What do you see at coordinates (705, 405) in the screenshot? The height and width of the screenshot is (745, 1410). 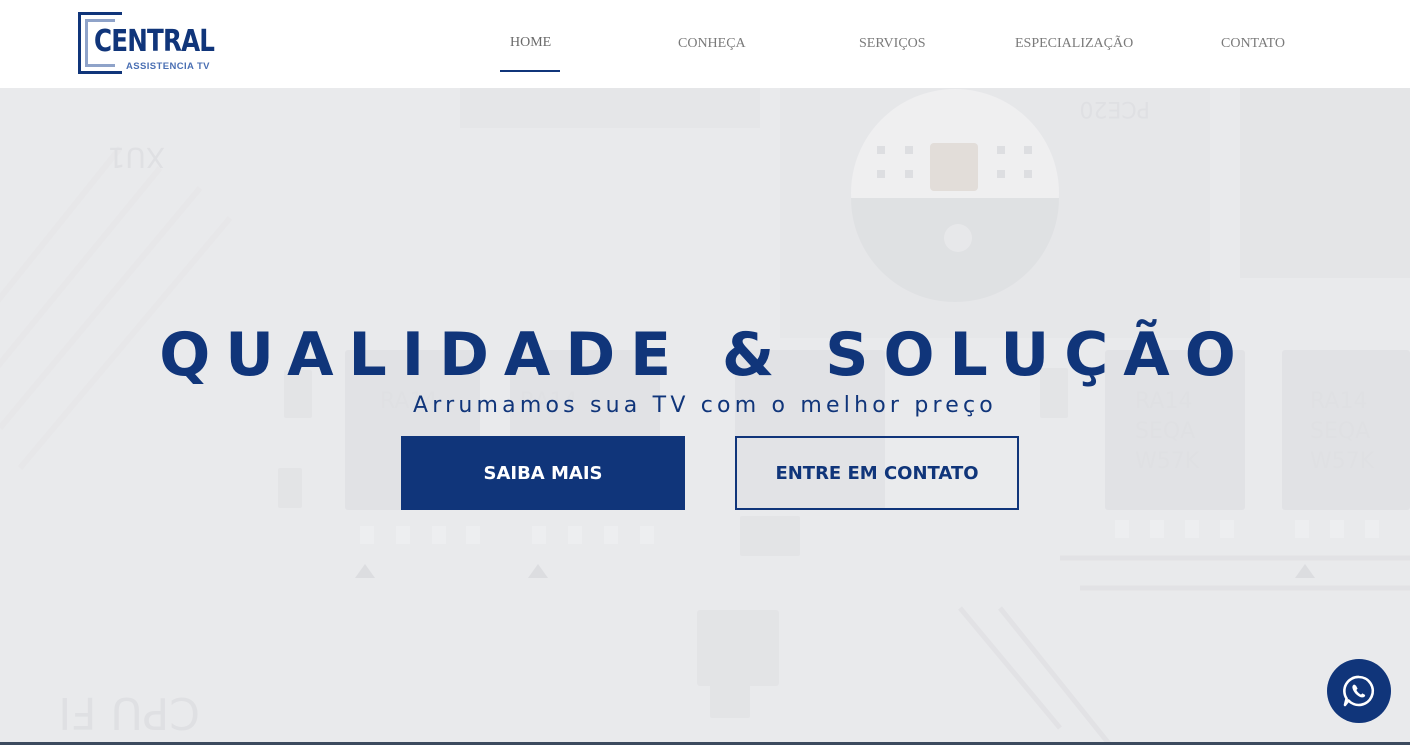 I see `hero-subtitle: Arrumamos sua TV com o melhor preço` at bounding box center [705, 405].